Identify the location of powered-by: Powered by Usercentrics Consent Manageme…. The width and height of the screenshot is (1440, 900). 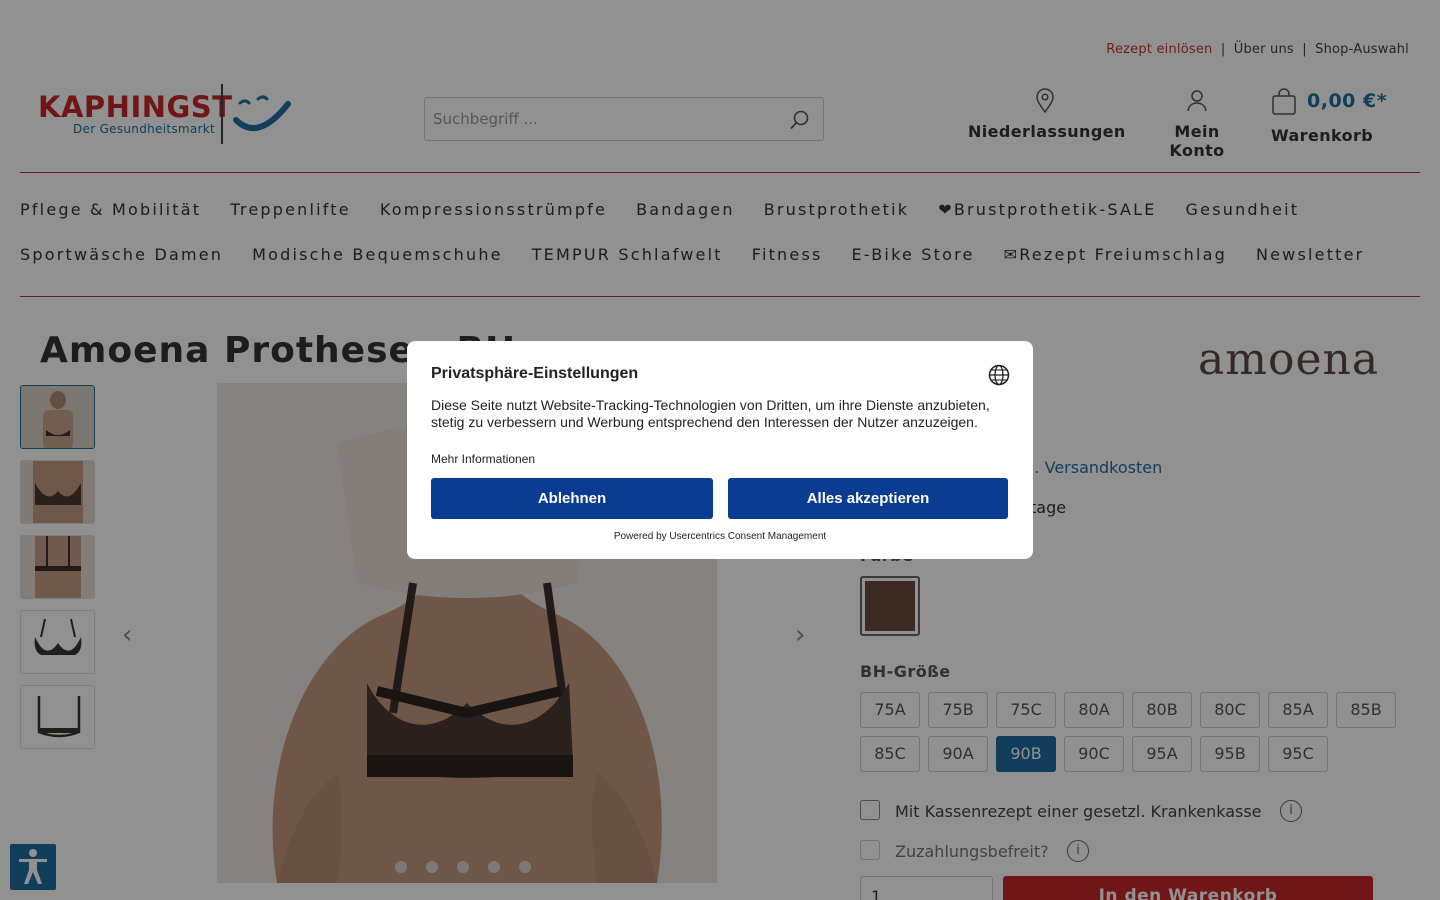
(720, 536).